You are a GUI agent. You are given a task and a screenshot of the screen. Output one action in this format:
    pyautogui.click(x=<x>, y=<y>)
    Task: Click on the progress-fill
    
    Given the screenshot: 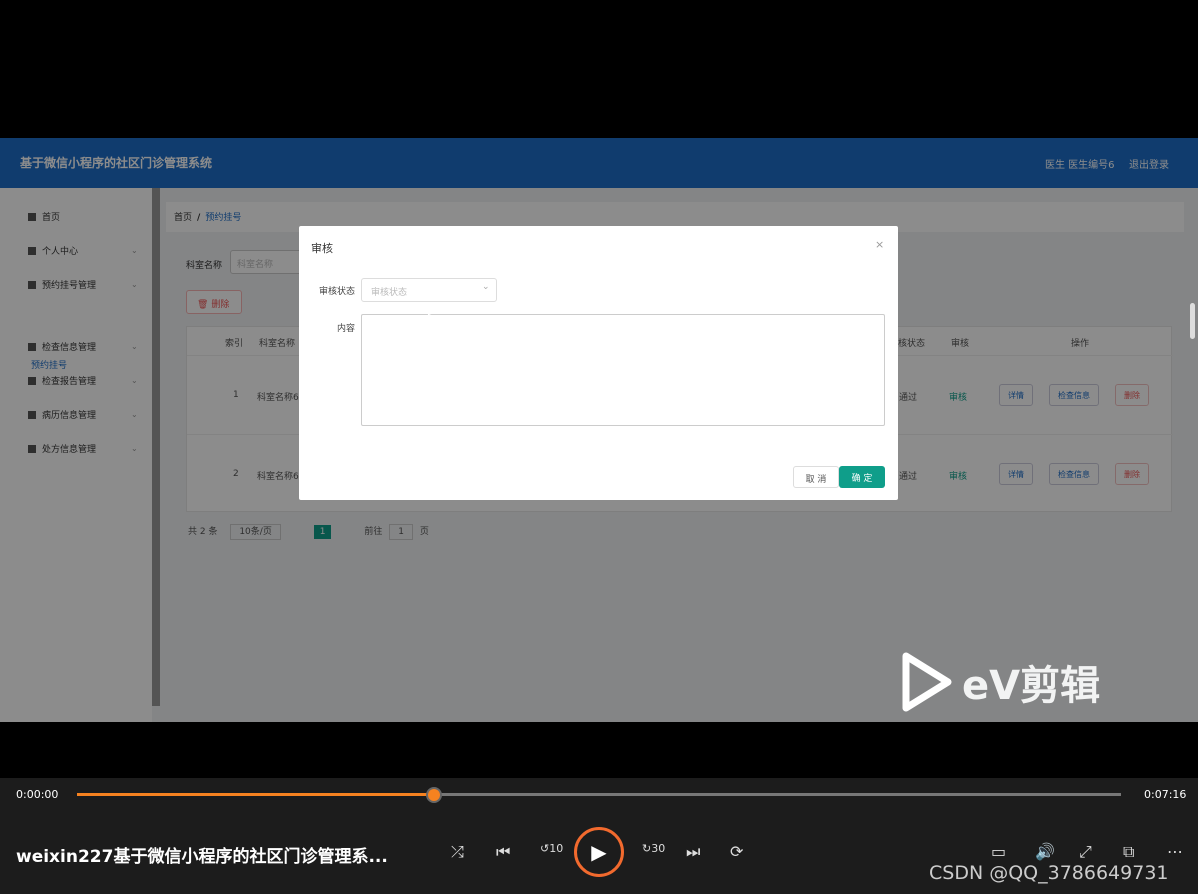 What is the action you would take?
    pyautogui.click(x=256, y=794)
    